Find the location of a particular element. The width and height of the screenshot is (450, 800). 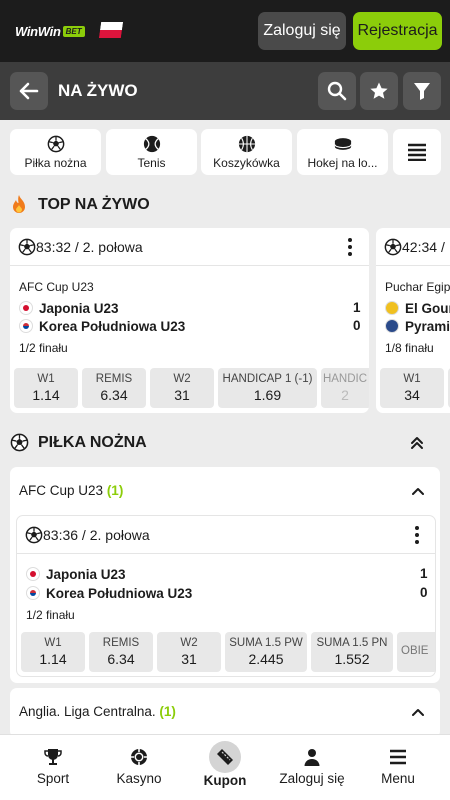

nav-sport: Sport is located at coordinates (53, 767).